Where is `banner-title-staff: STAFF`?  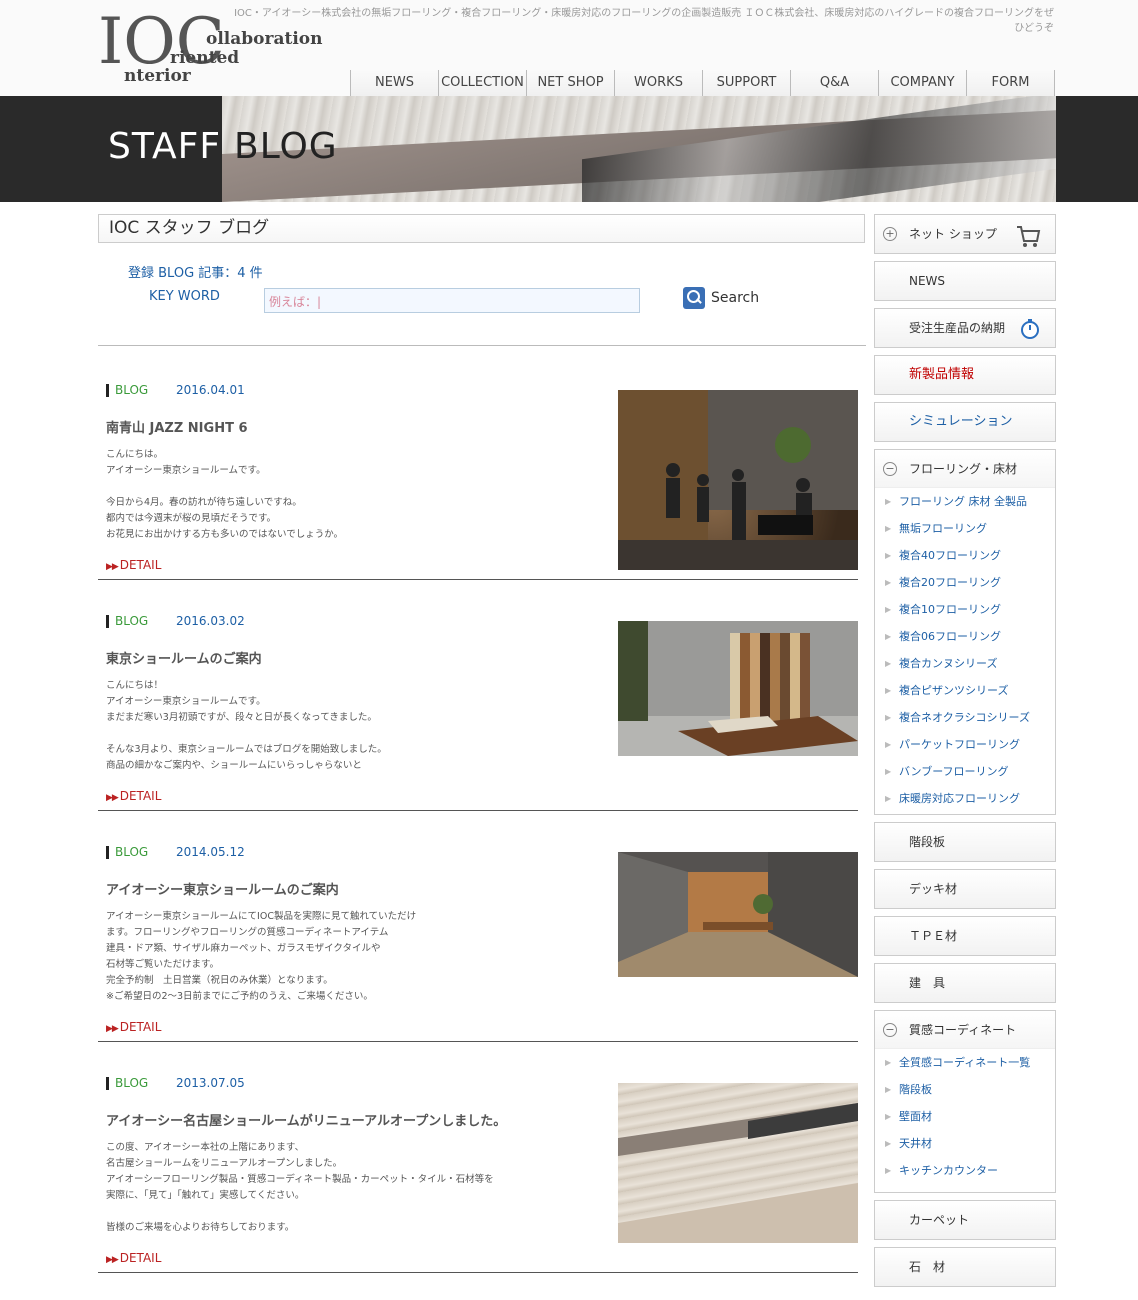 banner-title-staff: STAFF is located at coordinates (165, 146).